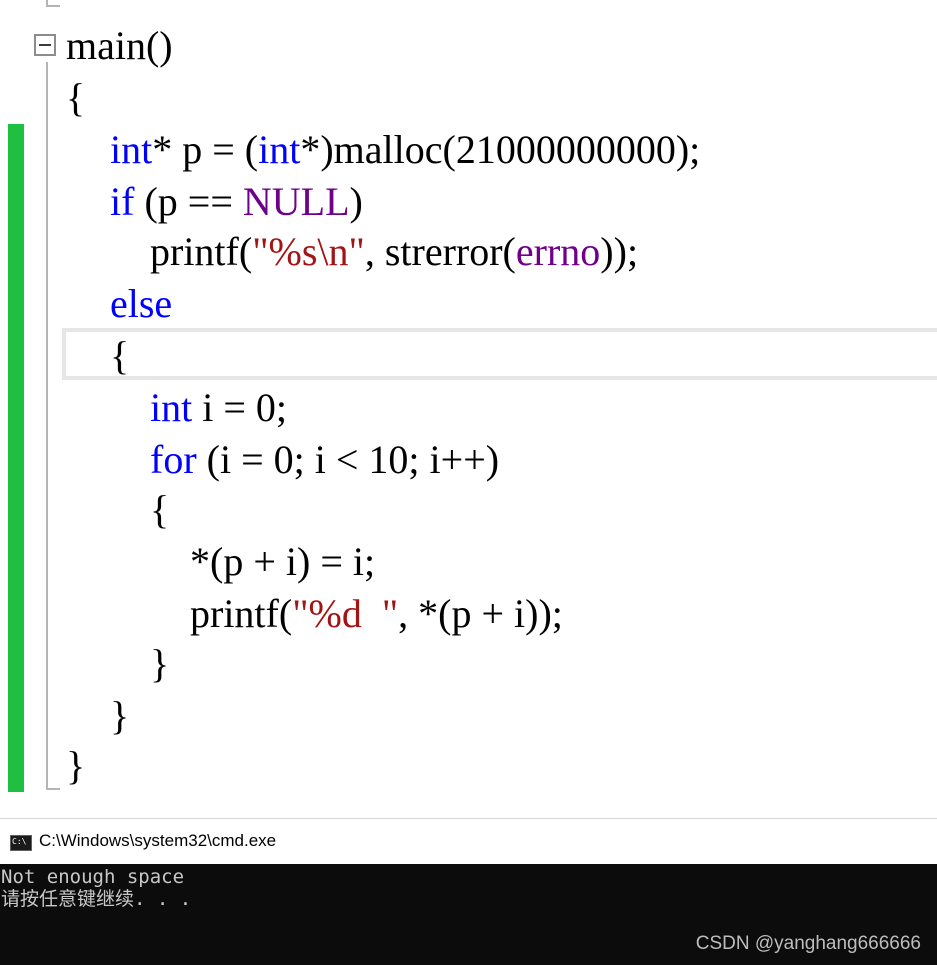  What do you see at coordinates (345, 613) in the screenshot?
I see `code-string: "%d "` at bounding box center [345, 613].